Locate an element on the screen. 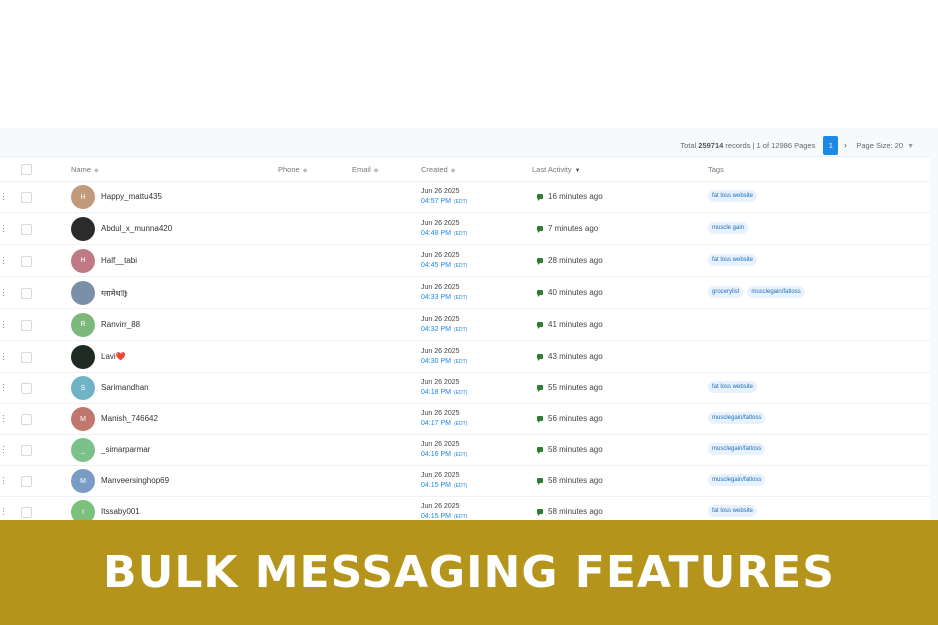 The height and width of the screenshot is (625, 938). avatar is located at coordinates (83, 292).